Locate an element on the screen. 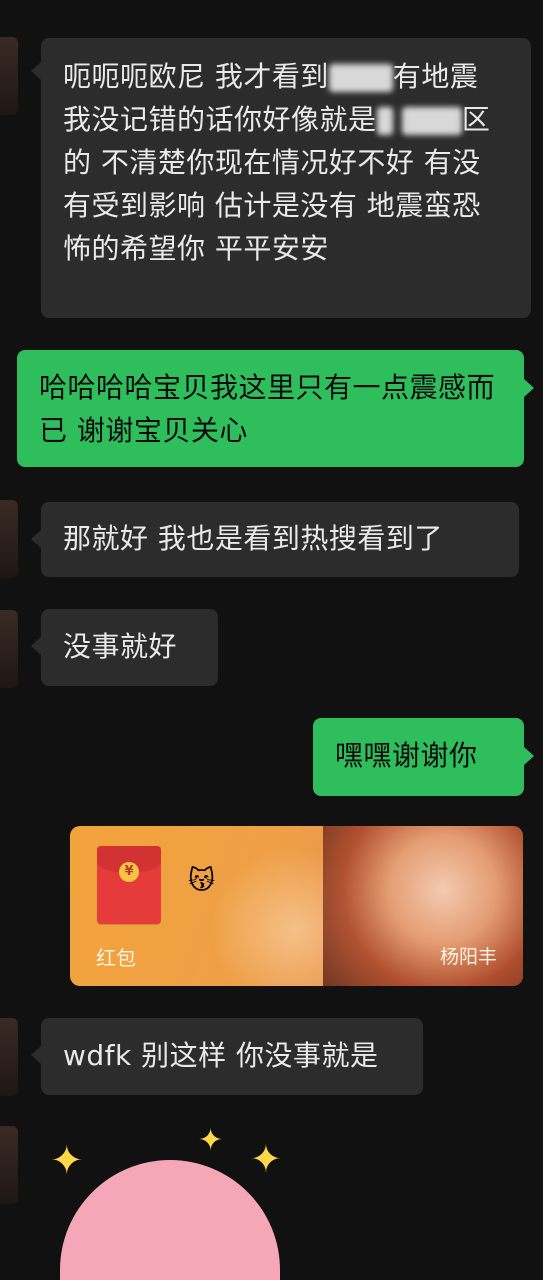 Image resolution: width=543 pixels, height=1280 pixels. kissing-cat-emoji-icon: 😽 is located at coordinates (202, 881).